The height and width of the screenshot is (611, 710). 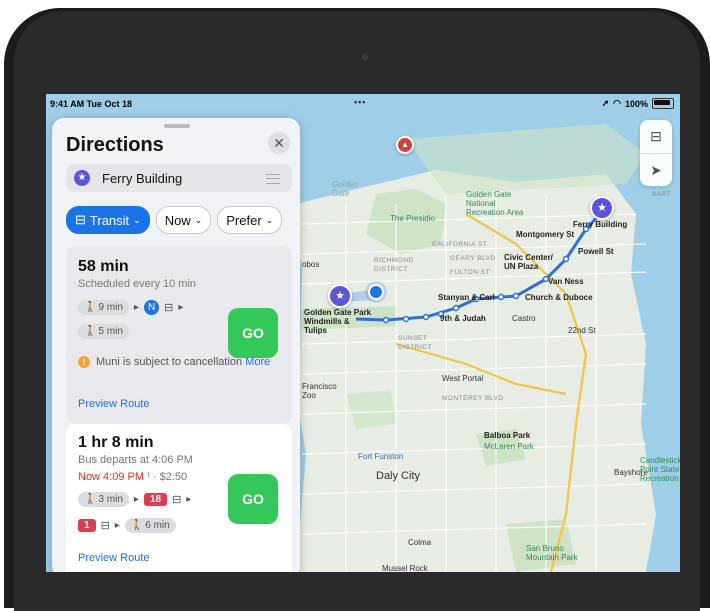 What do you see at coordinates (82, 178) in the screenshot?
I see `star-icon: ★` at bounding box center [82, 178].